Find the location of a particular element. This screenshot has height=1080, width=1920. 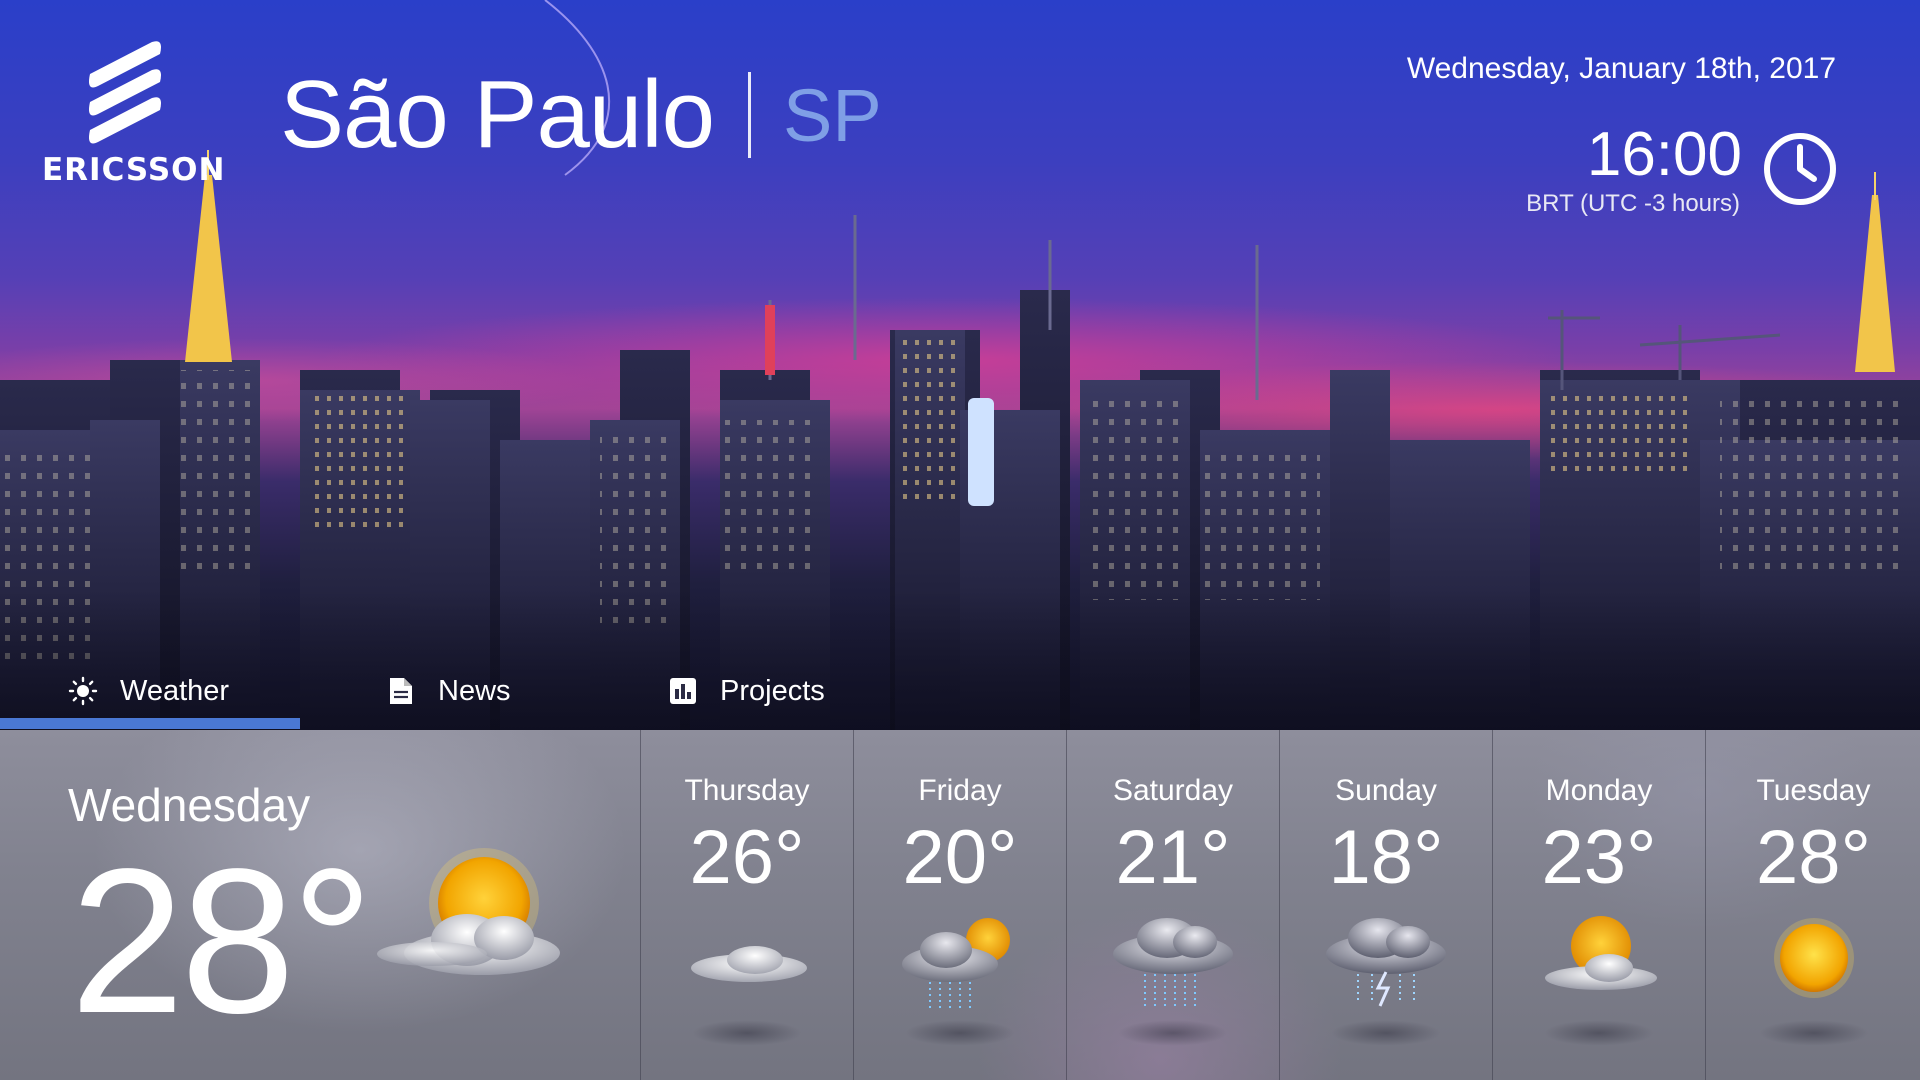

ericsson-logo-icon is located at coordinates (125, 92).